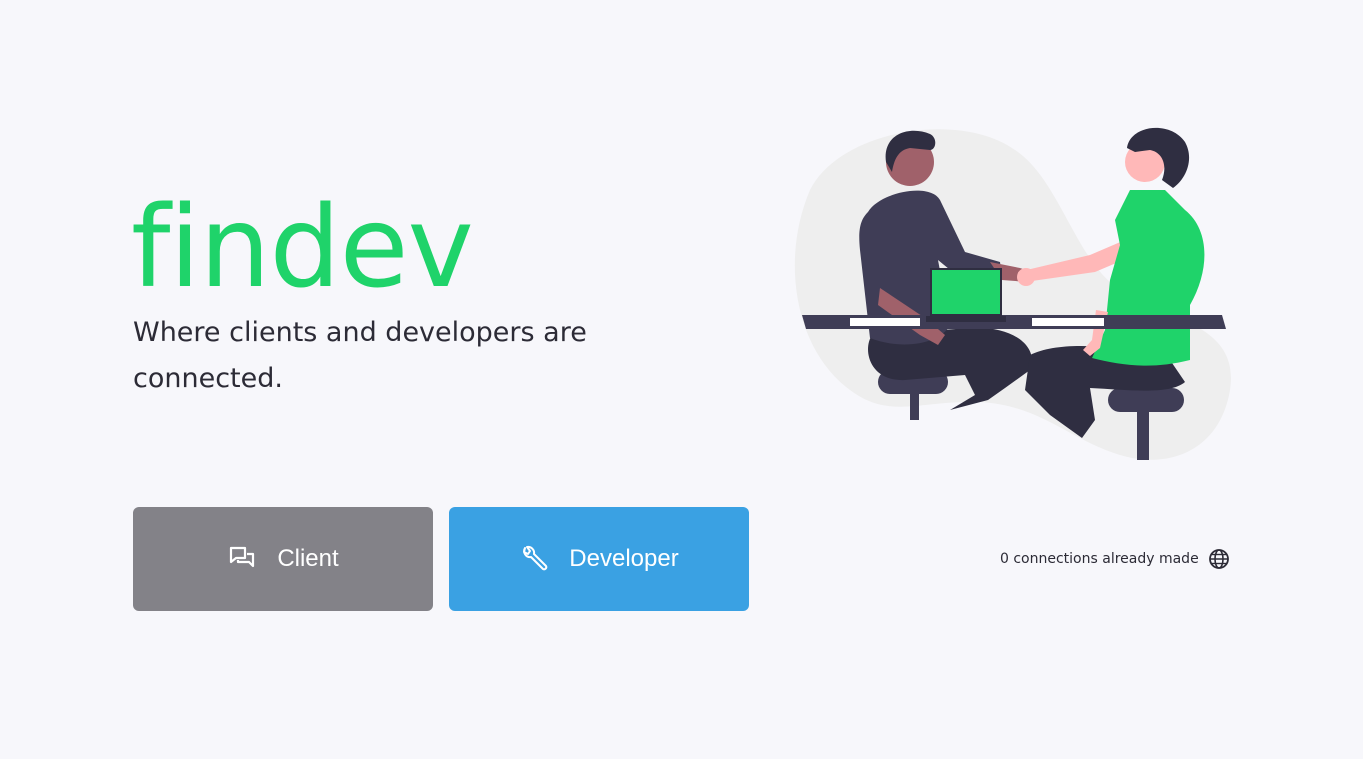 Image resolution: width=1363 pixels, height=759 pixels. What do you see at coordinates (1026, 277) in the screenshot?
I see `right-person-hand` at bounding box center [1026, 277].